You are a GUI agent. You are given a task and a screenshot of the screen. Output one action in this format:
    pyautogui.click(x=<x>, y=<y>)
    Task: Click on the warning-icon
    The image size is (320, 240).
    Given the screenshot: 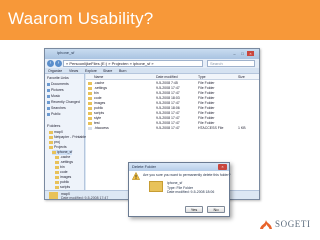 What is the action you would take?
    pyautogui.click(x=136, y=176)
    